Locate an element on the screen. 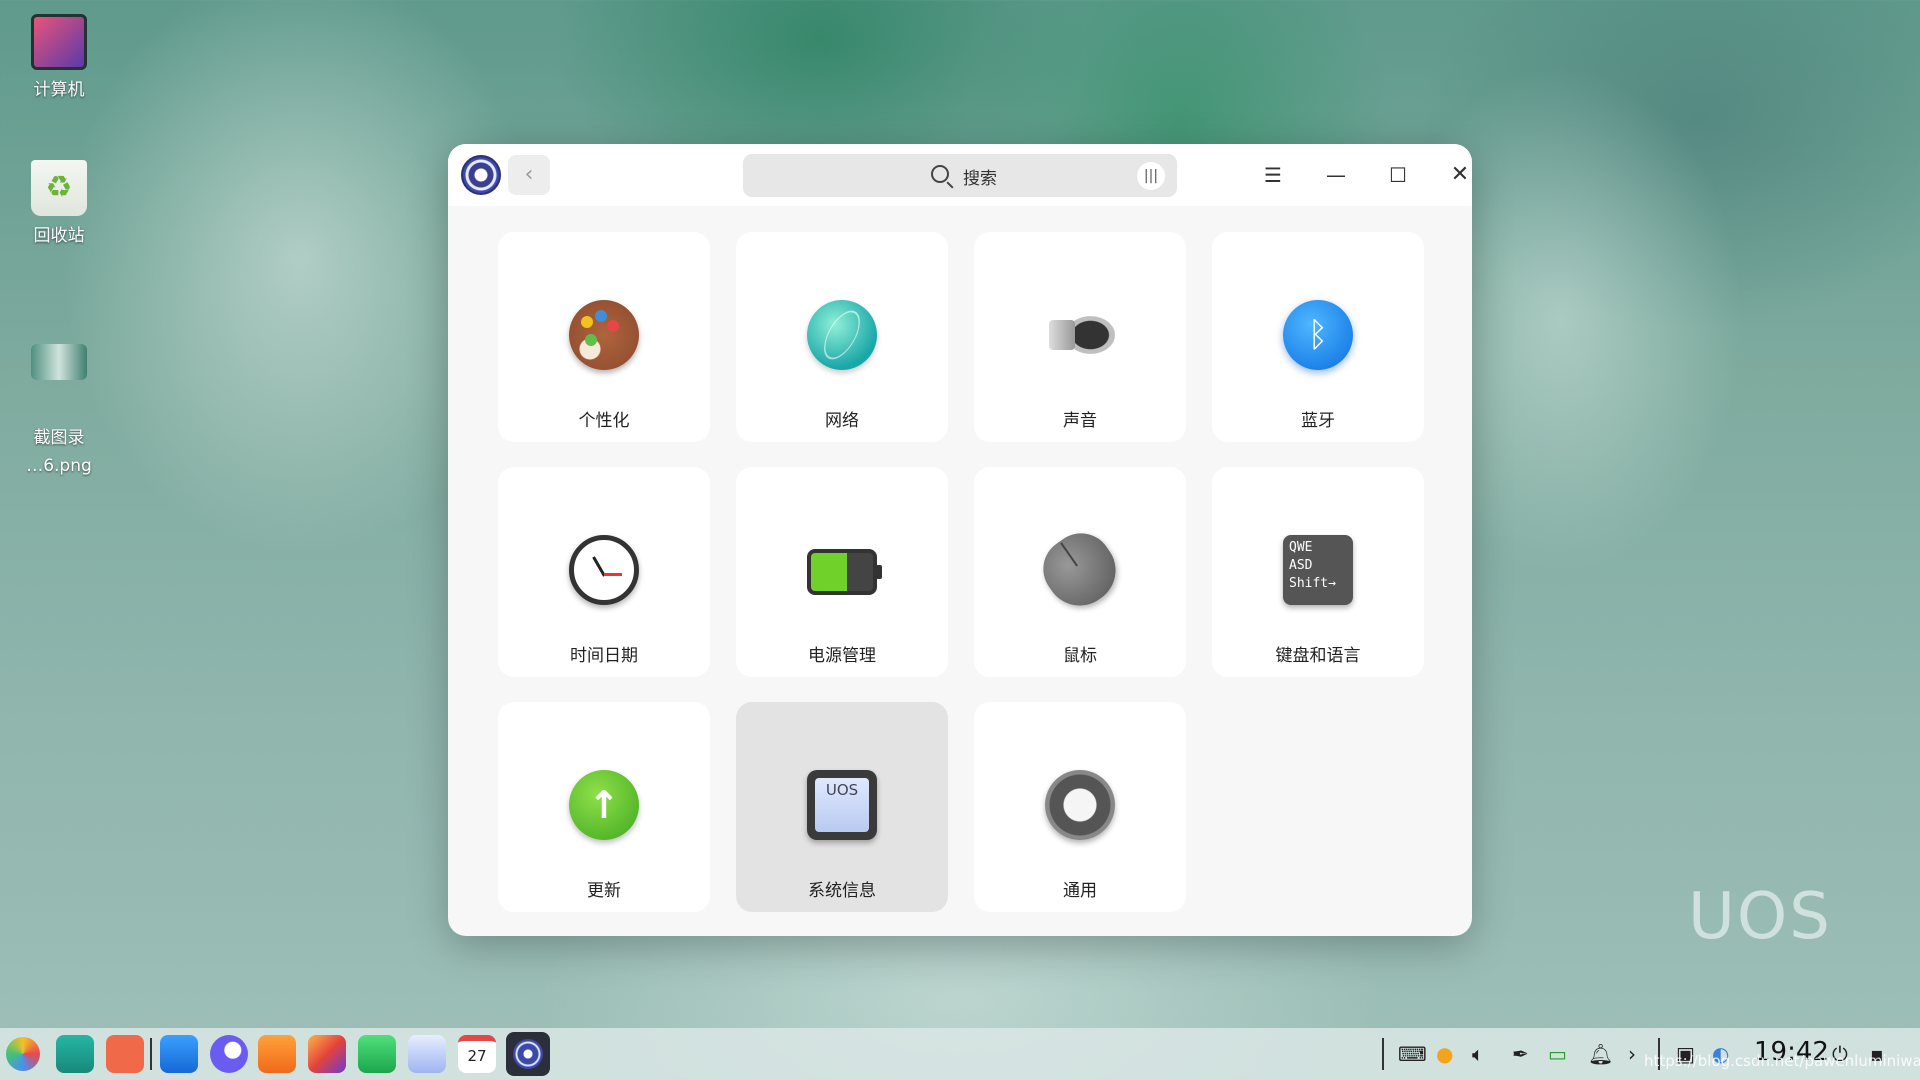  computer-icon is located at coordinates (59, 42).